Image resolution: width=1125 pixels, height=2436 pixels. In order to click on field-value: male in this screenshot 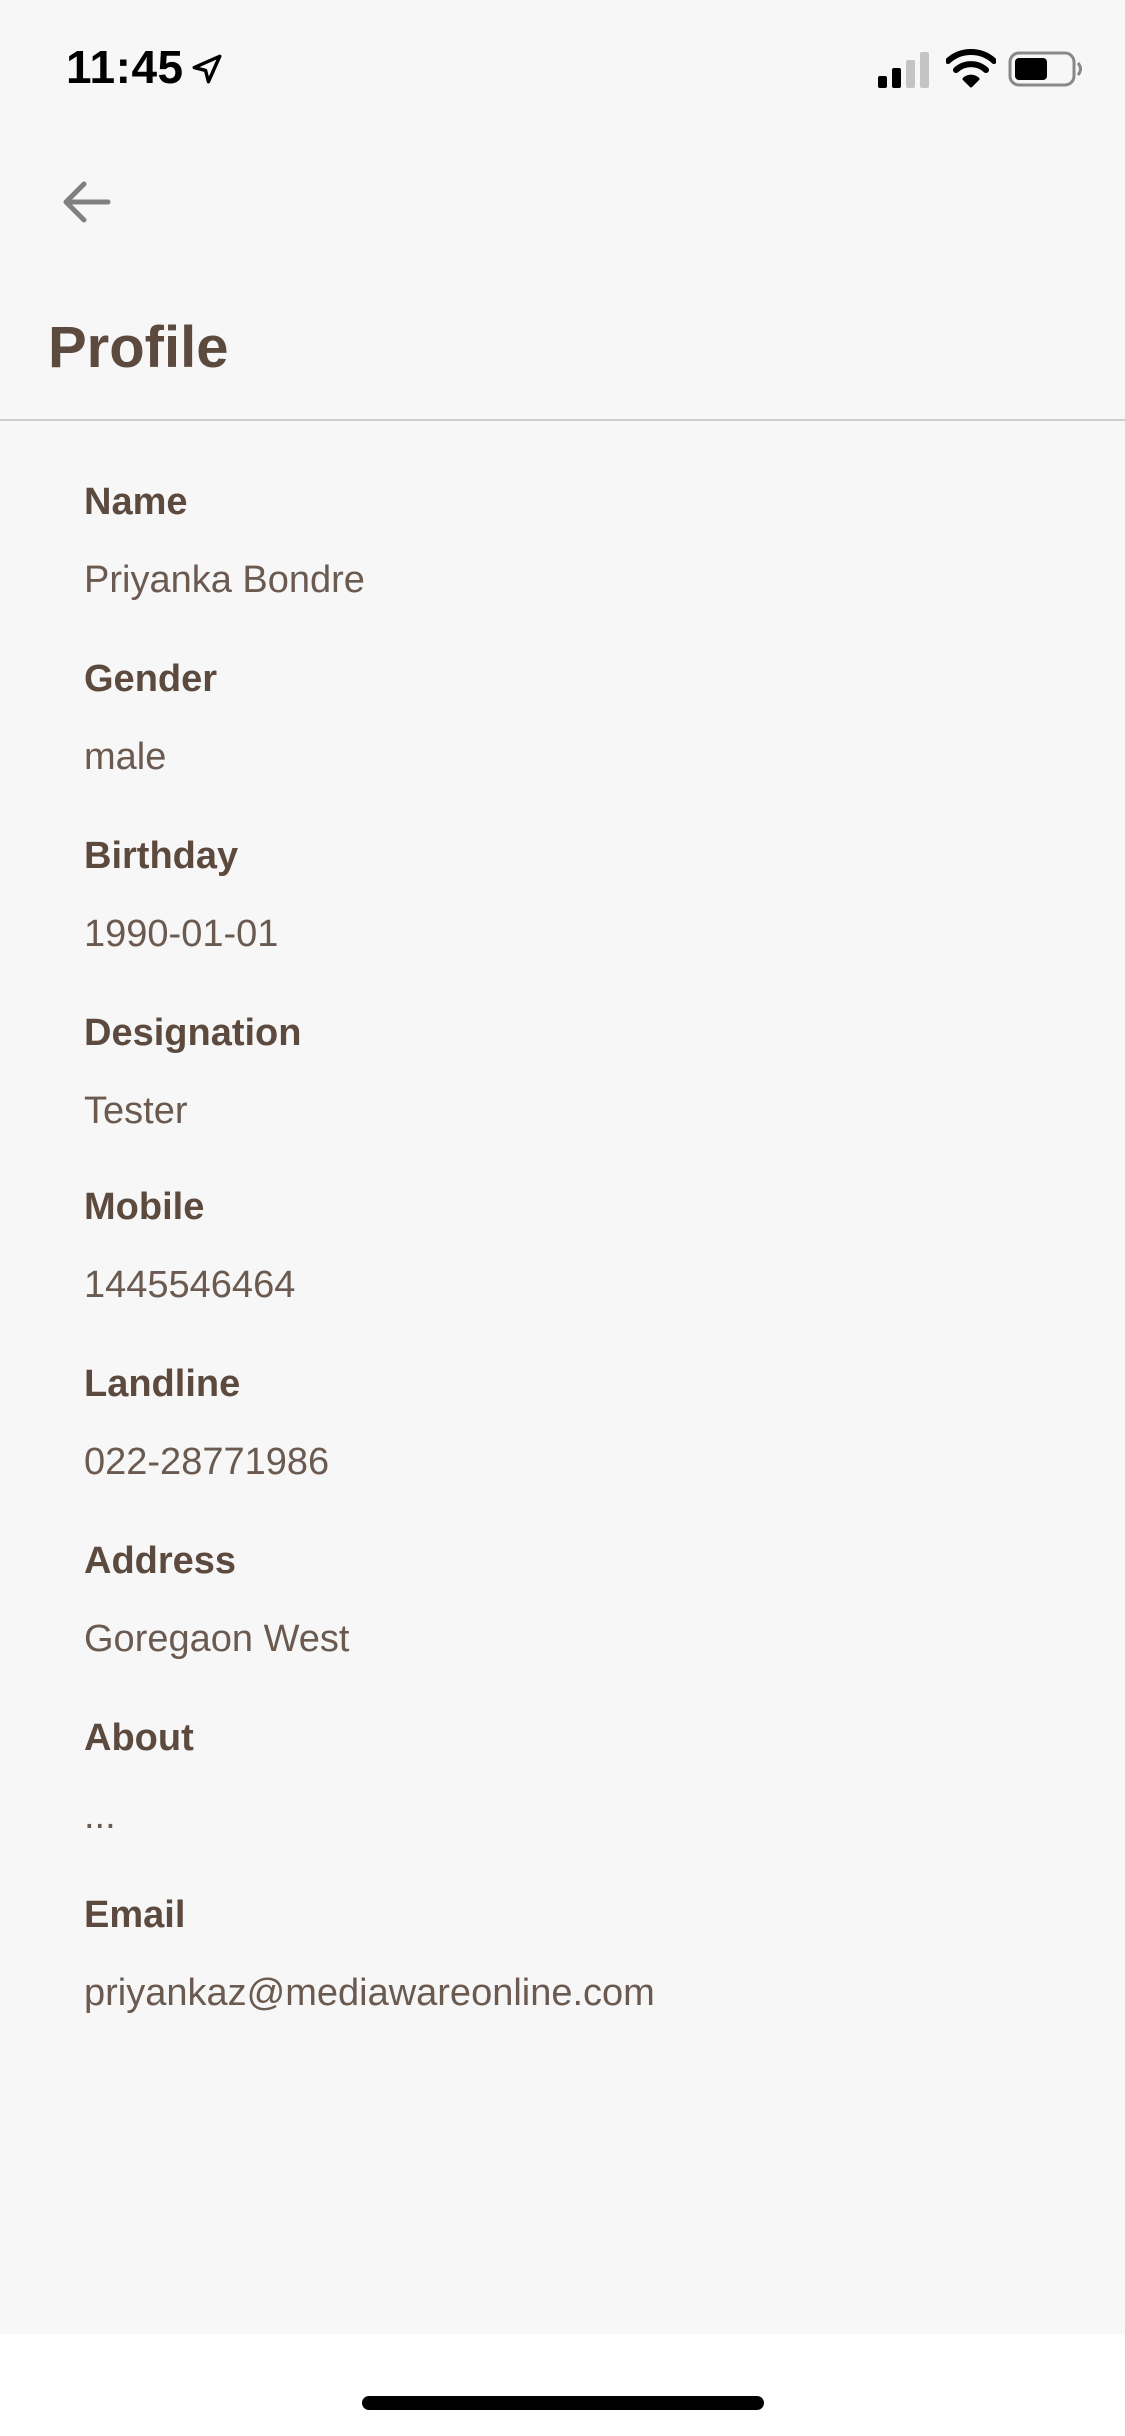, I will do `click(125, 757)`.